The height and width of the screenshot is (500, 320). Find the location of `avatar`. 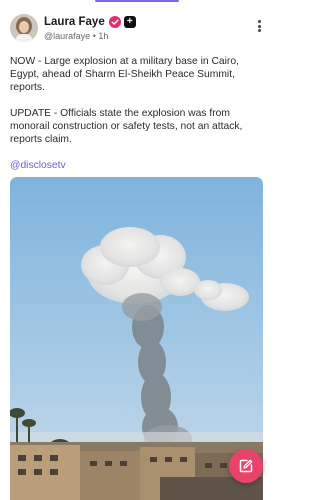

avatar is located at coordinates (24, 28).